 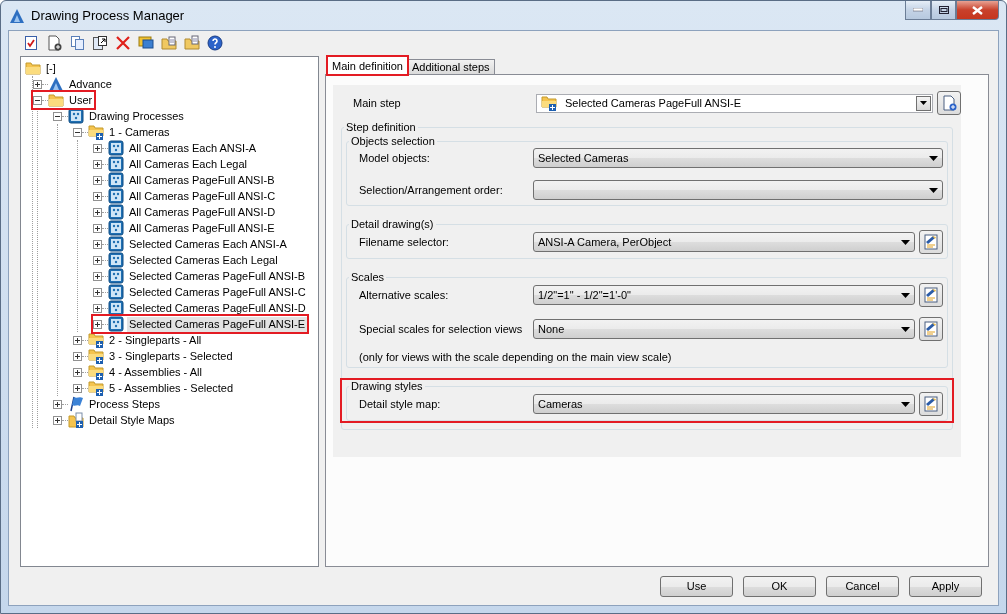 I want to click on delete-icon, so click(x=123, y=42).